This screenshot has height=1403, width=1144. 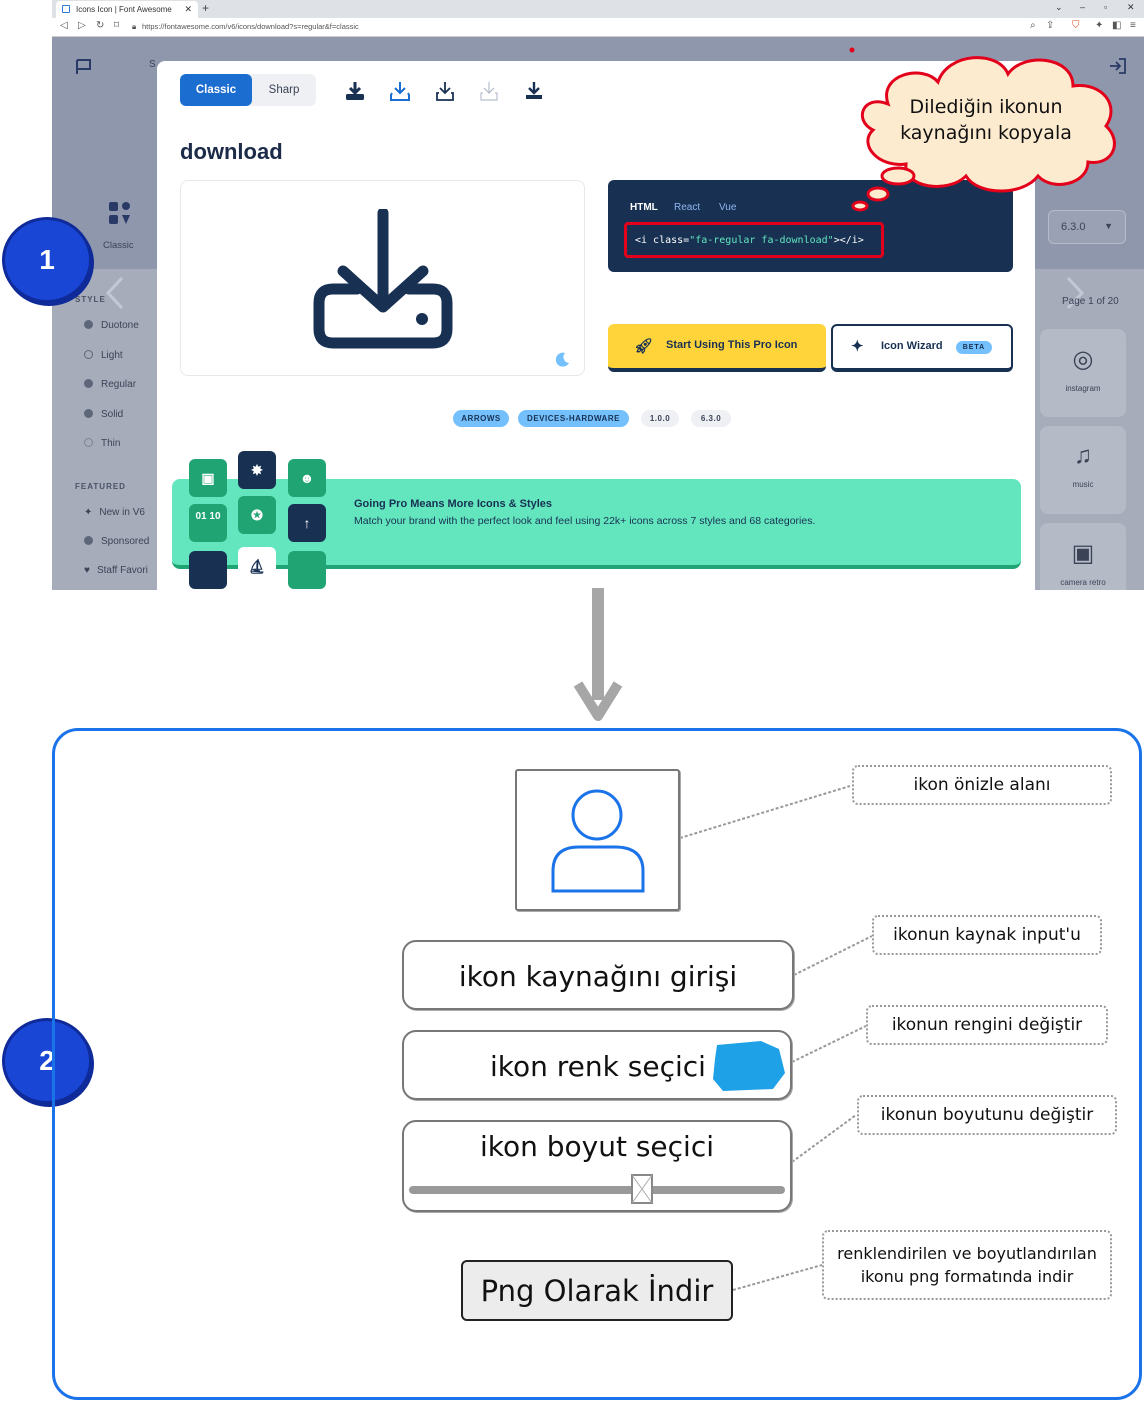 I want to click on png-download-label: Png Olarak İndir, so click(x=597, y=1291).